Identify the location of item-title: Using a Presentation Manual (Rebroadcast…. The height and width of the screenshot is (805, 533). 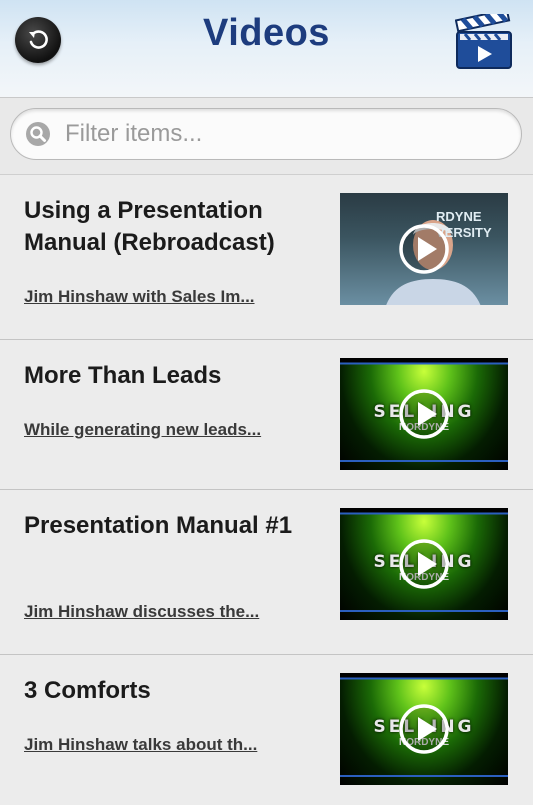
(149, 226).